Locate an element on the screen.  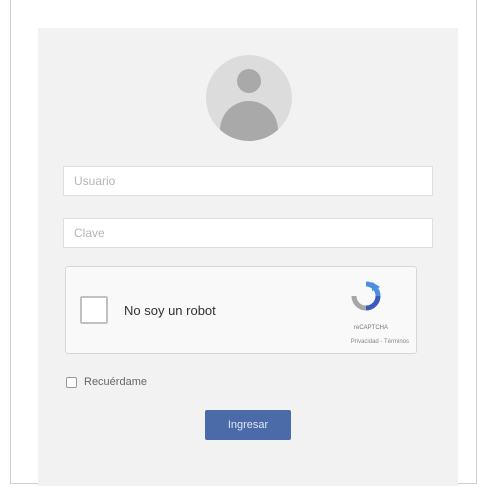
submit-button: Ingresar is located at coordinates (248, 425).